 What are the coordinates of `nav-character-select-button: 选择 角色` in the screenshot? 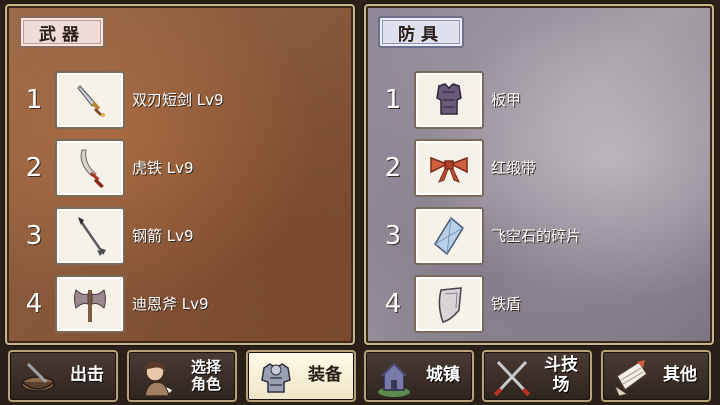 It's located at (182, 376).